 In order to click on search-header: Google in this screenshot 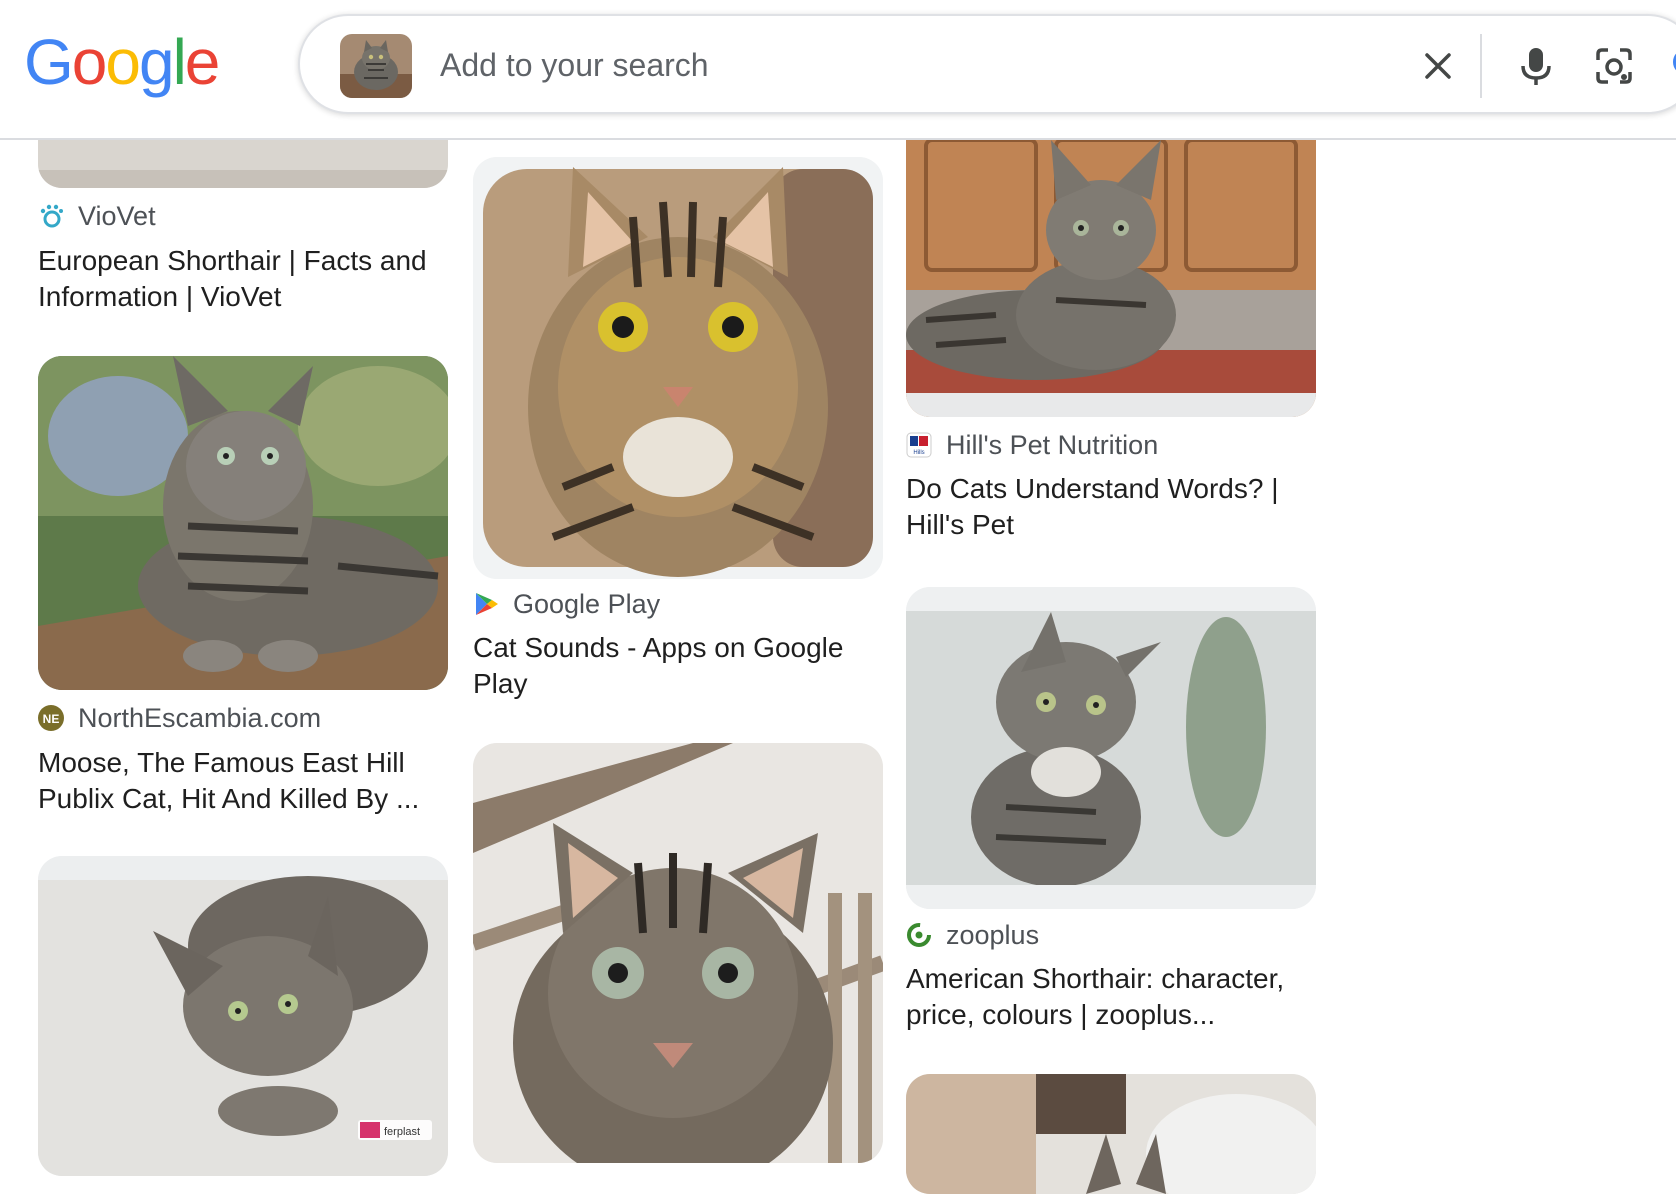, I will do `click(838, 70)`.